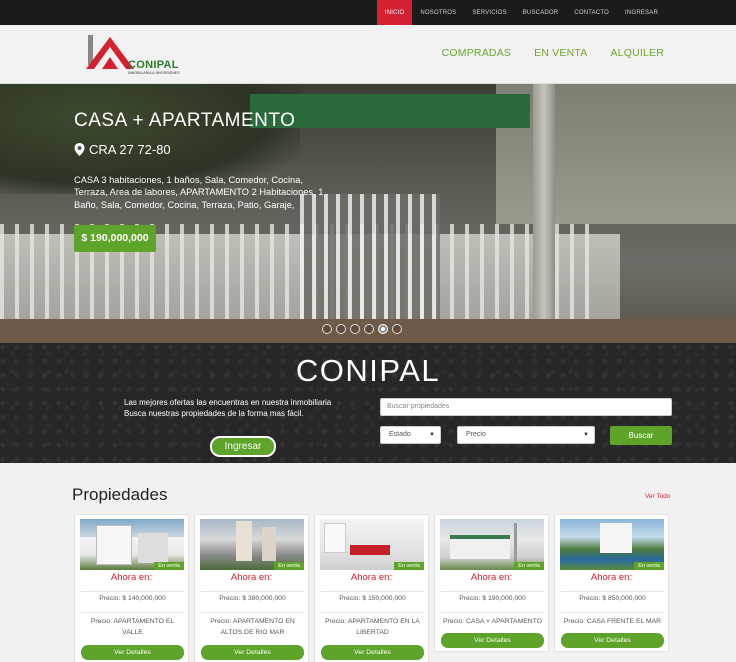  Describe the element at coordinates (132, 625) in the screenshot. I see `property-name: Precio: APARTAMENTO EL VALLE` at that location.